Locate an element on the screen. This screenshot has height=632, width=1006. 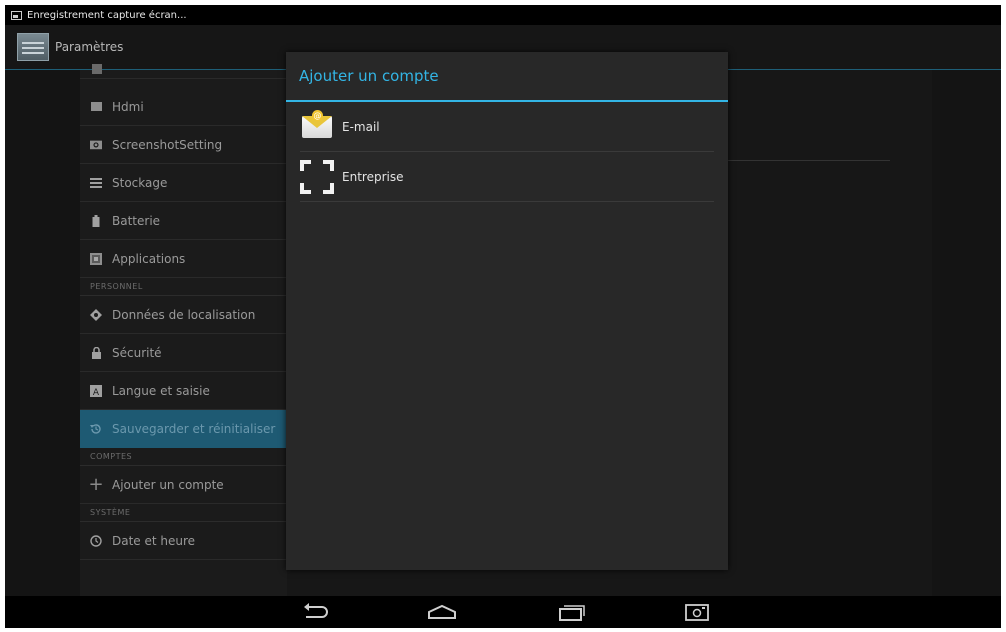
email-icon is located at coordinates (317, 126).